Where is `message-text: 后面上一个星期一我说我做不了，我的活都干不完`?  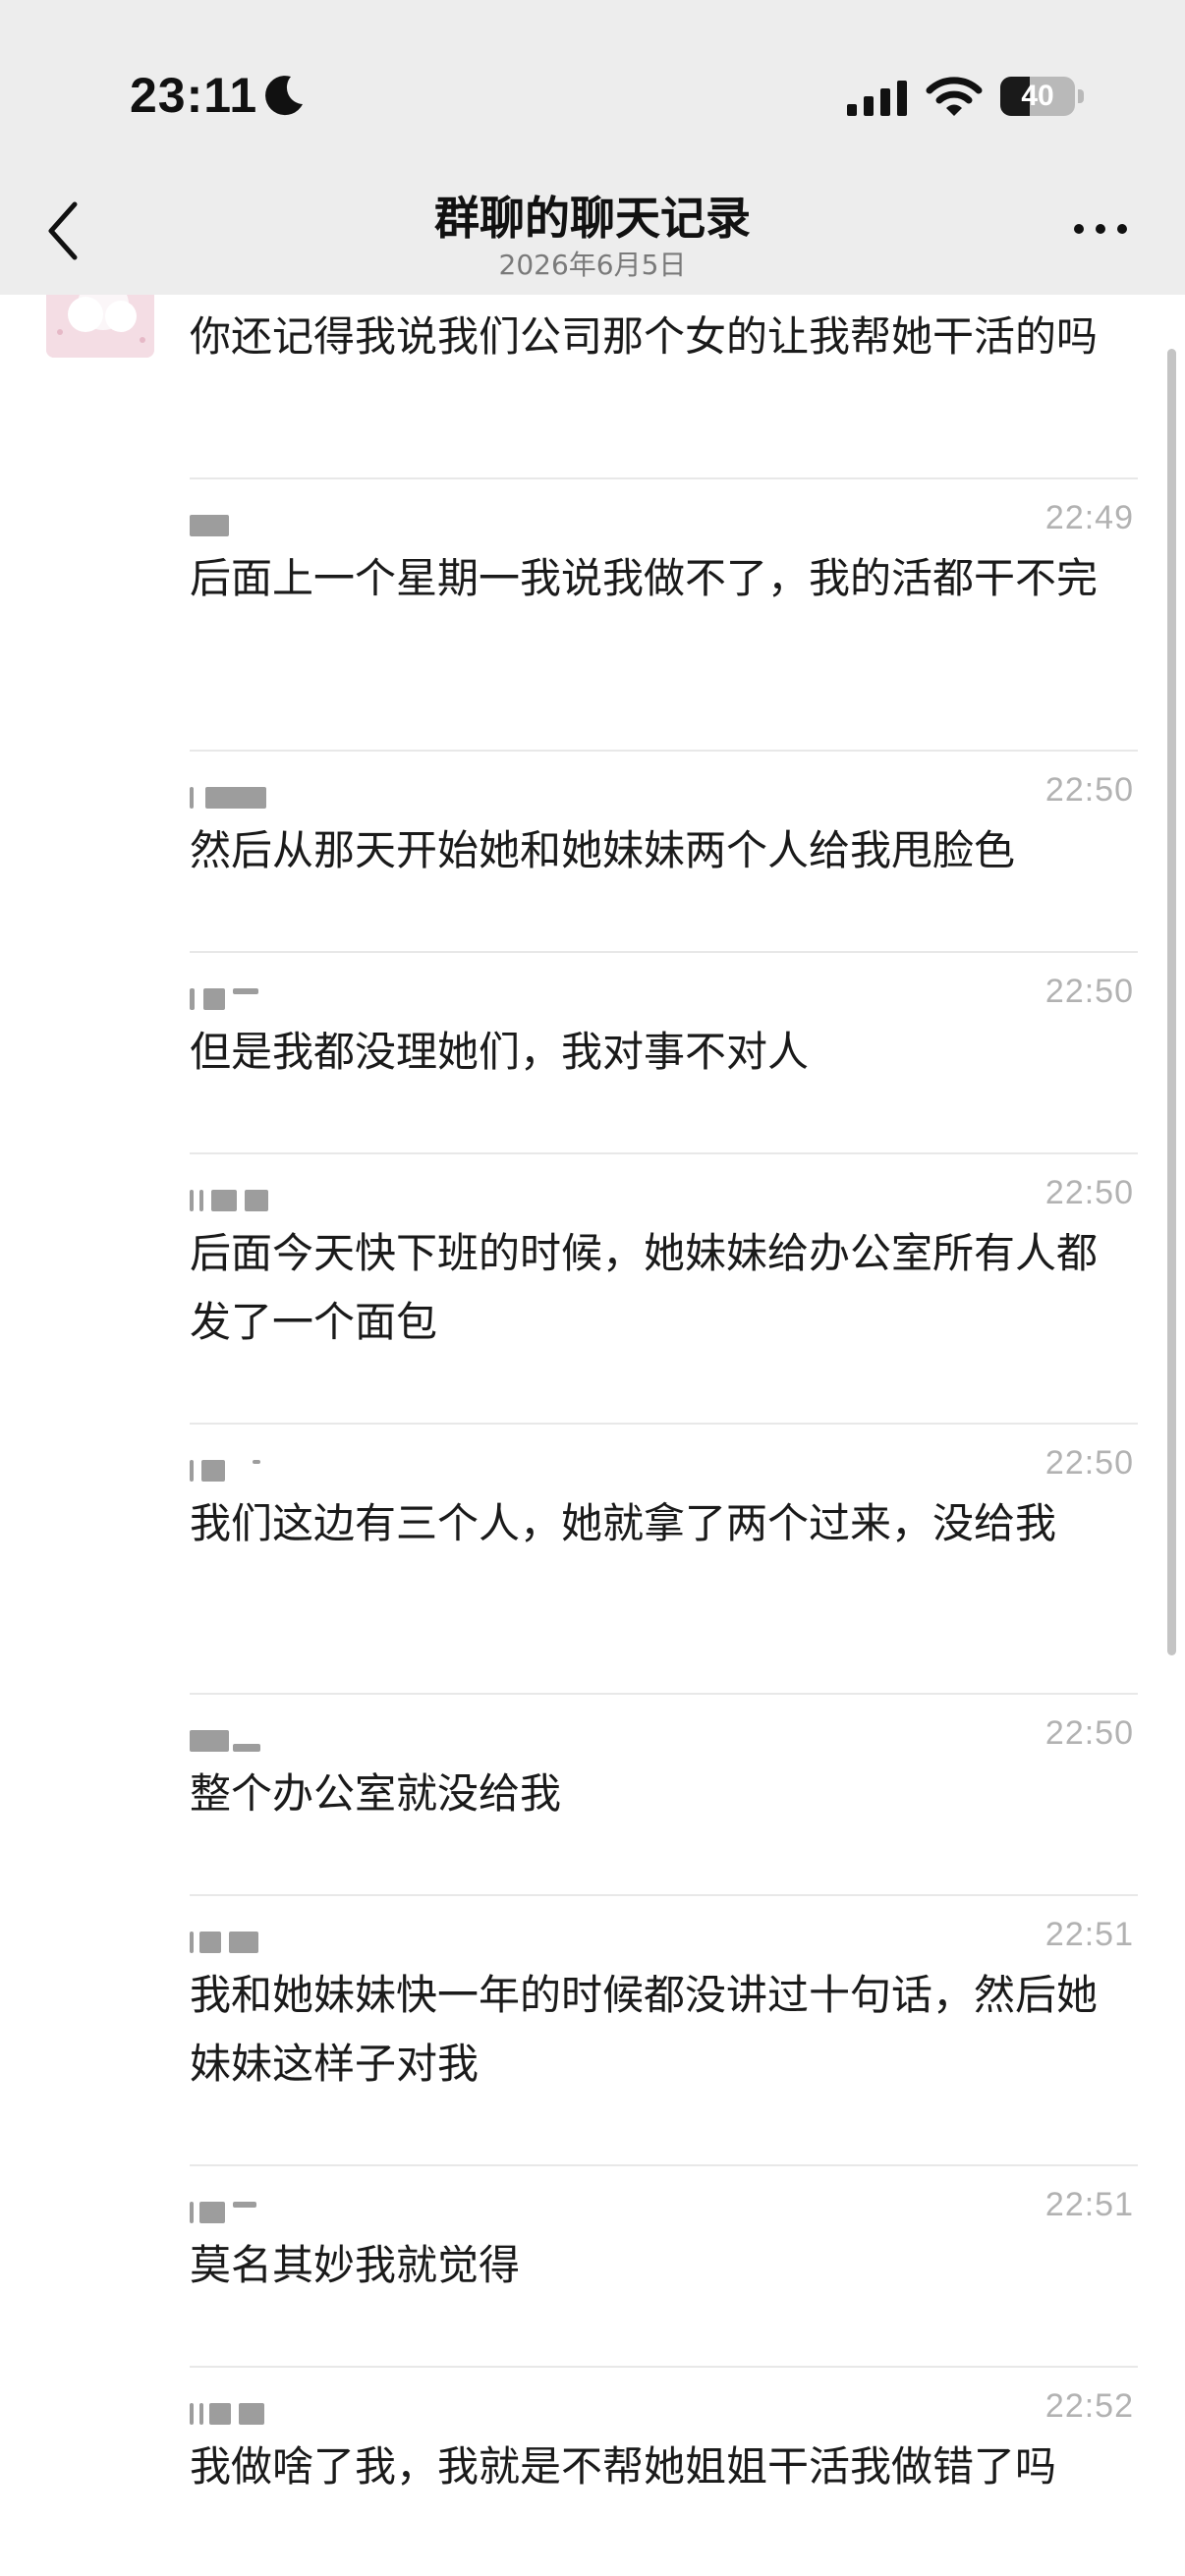
message-text: 后面上一个星期一我说我做不了，我的活都干不完 is located at coordinates (645, 578).